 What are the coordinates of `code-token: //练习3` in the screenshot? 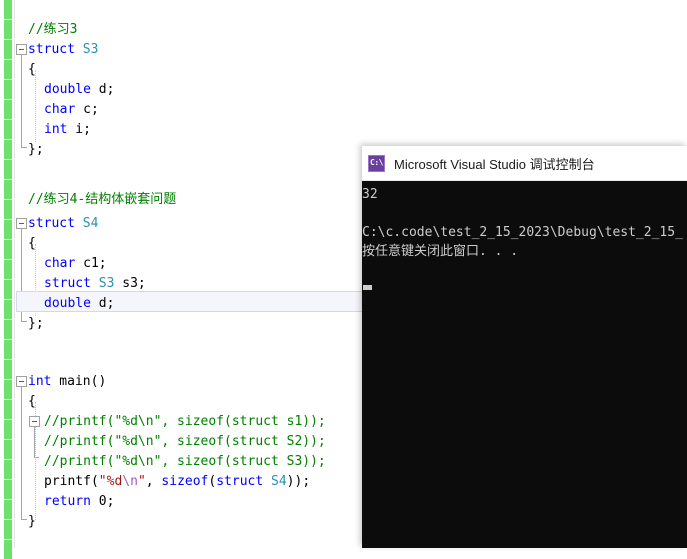 It's located at (53, 29).